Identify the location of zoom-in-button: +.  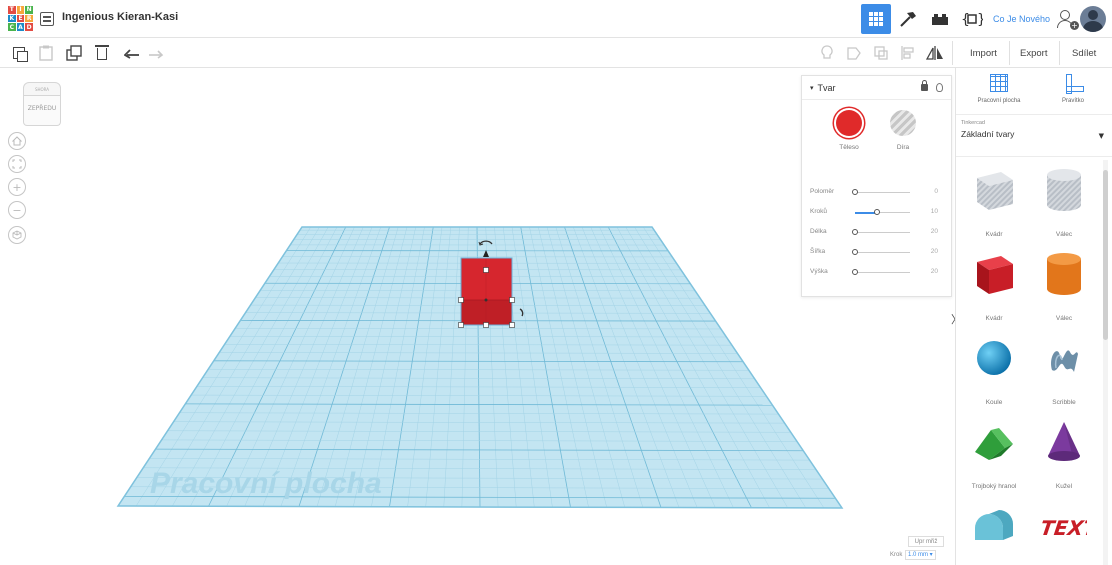
(17, 187).